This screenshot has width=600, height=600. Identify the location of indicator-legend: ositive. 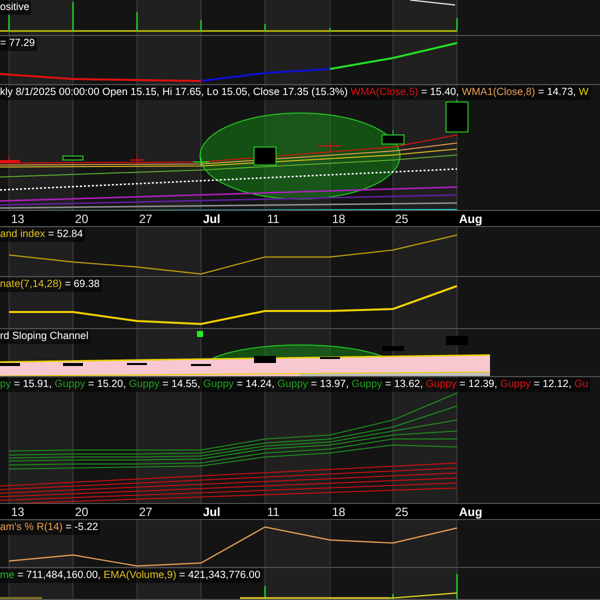
(16, 8).